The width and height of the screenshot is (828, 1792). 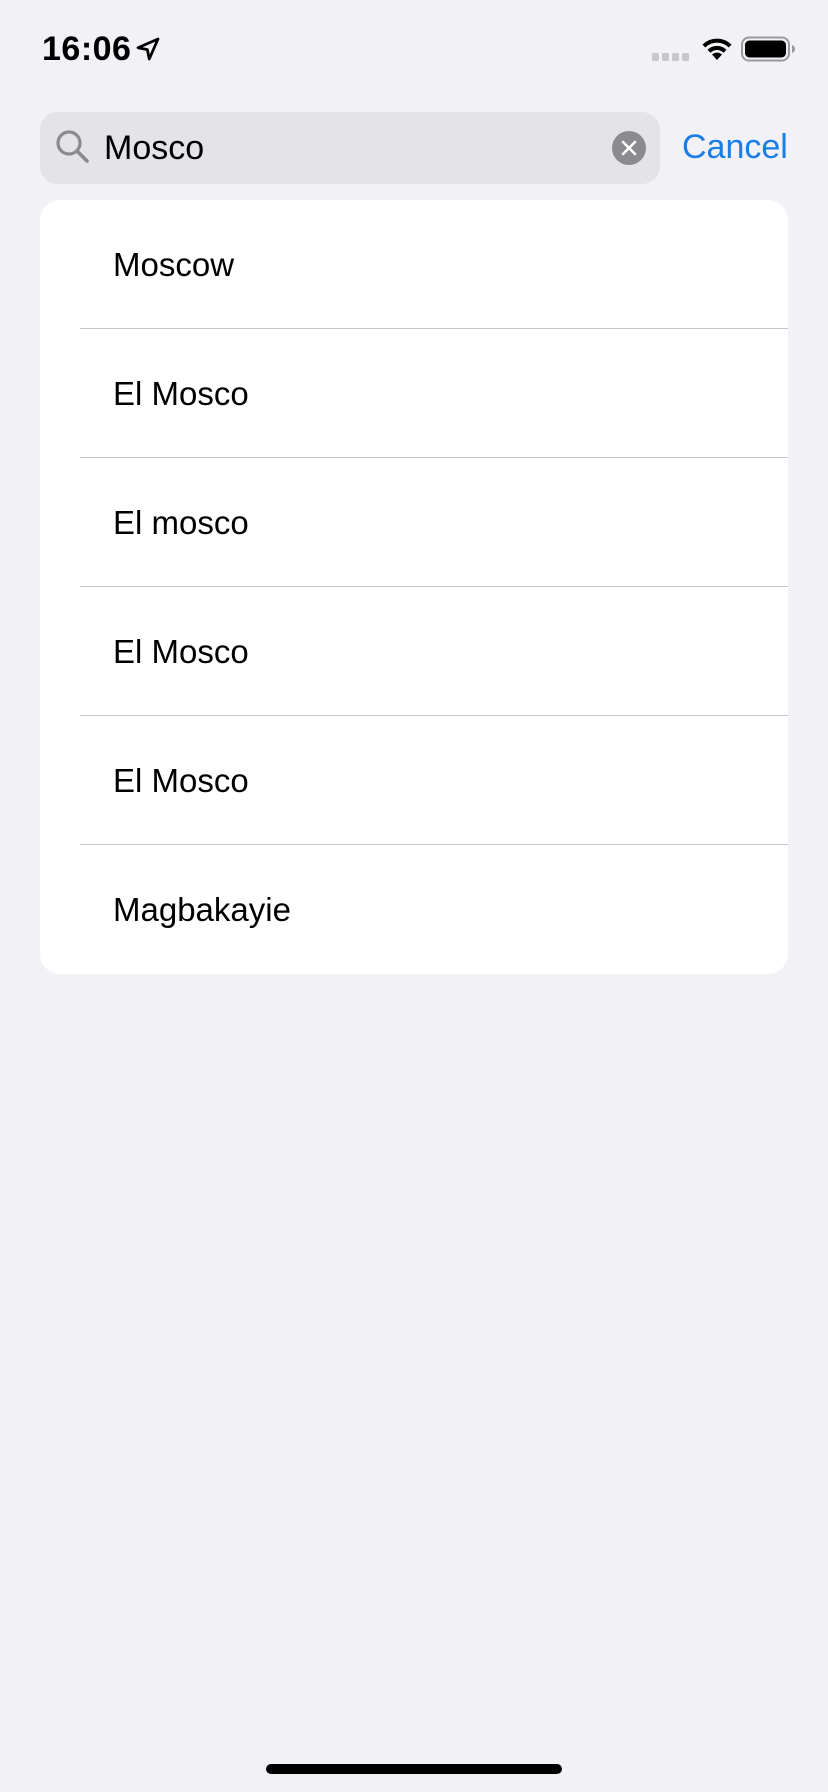 What do you see at coordinates (87, 49) in the screenshot?
I see `status-time: 16:06` at bounding box center [87, 49].